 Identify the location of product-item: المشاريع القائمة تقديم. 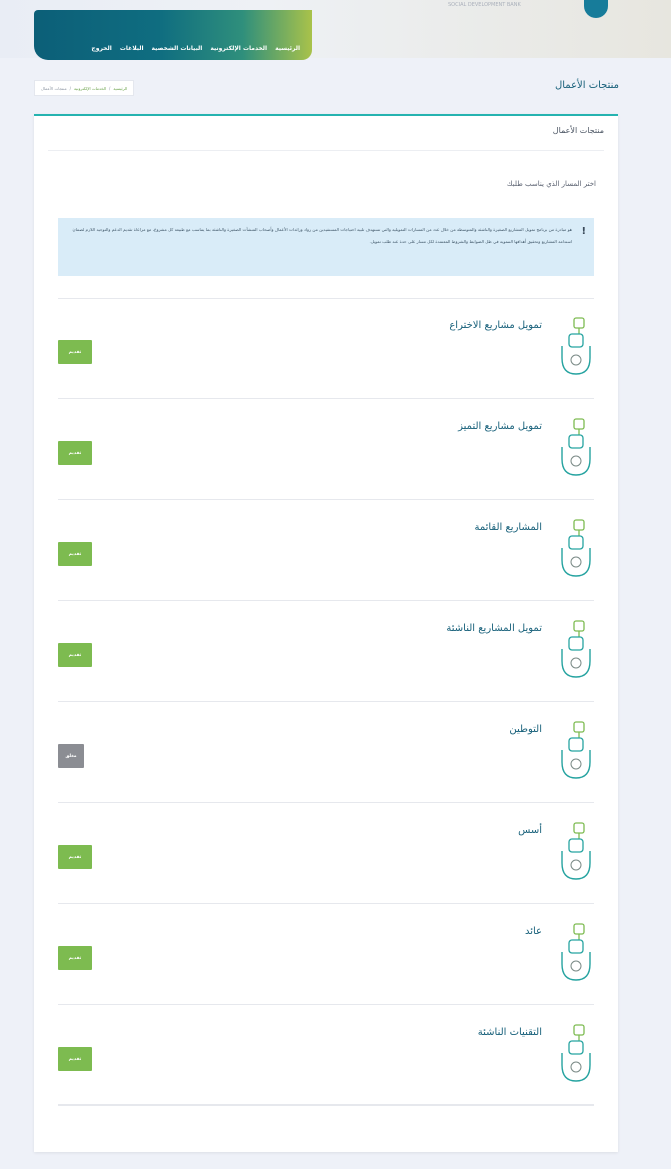
(326, 550).